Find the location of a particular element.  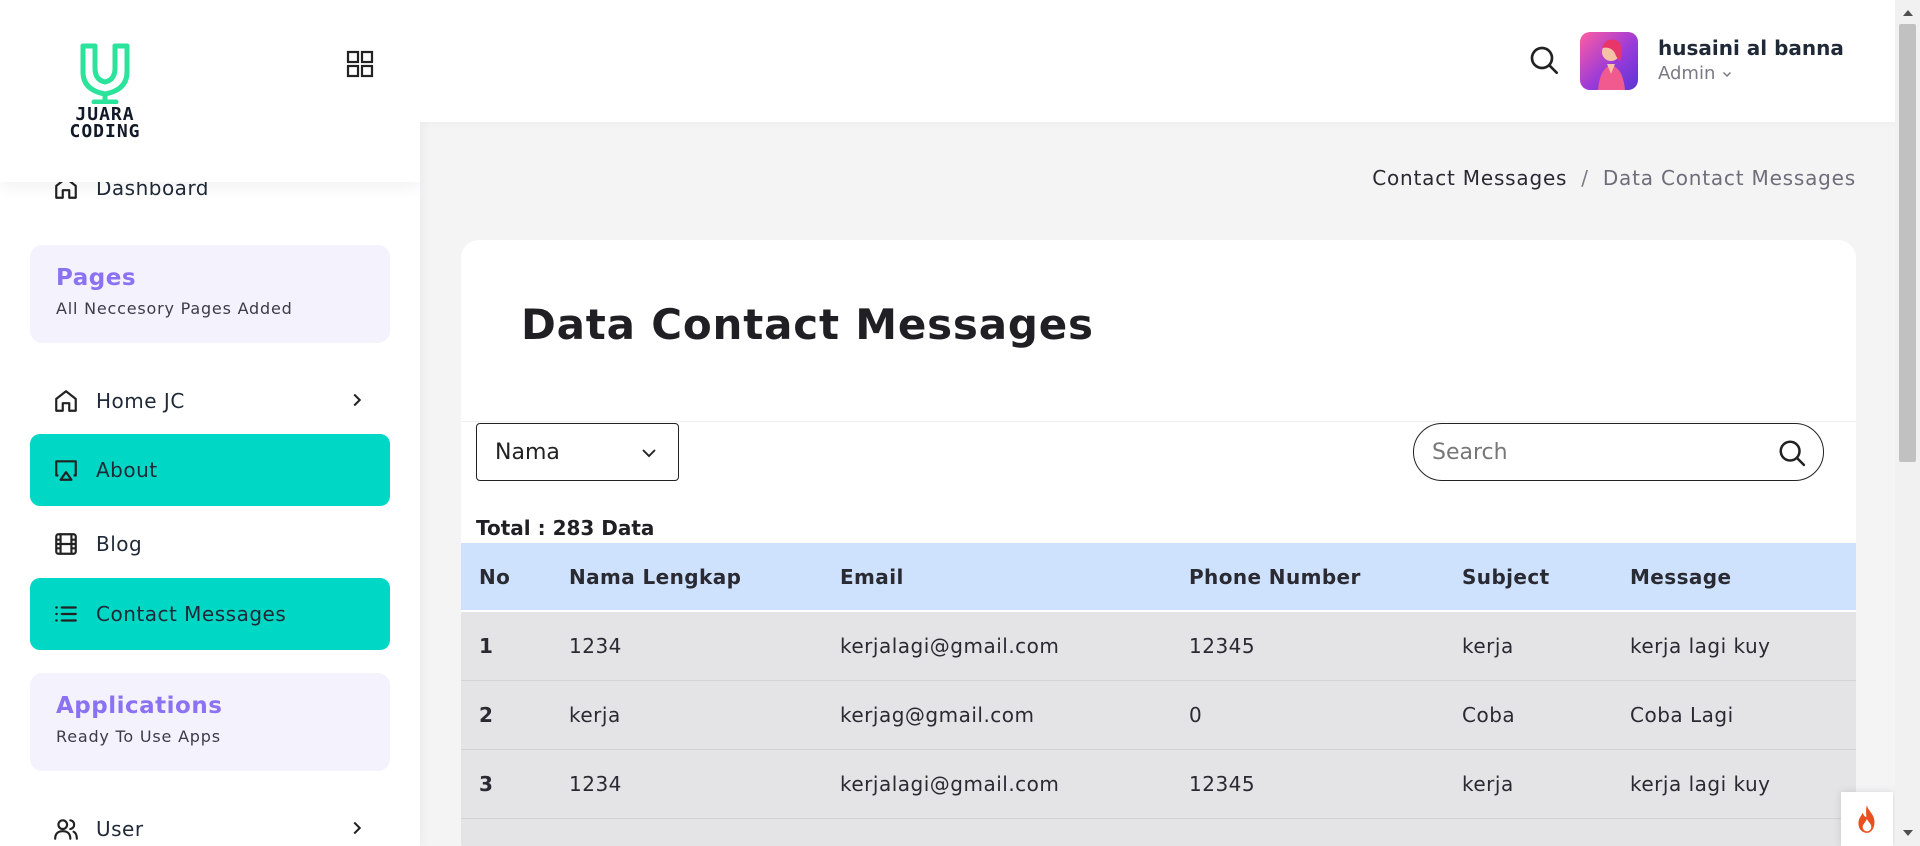

top-bar: husaini al banna Admin is located at coordinates (1157, 61).